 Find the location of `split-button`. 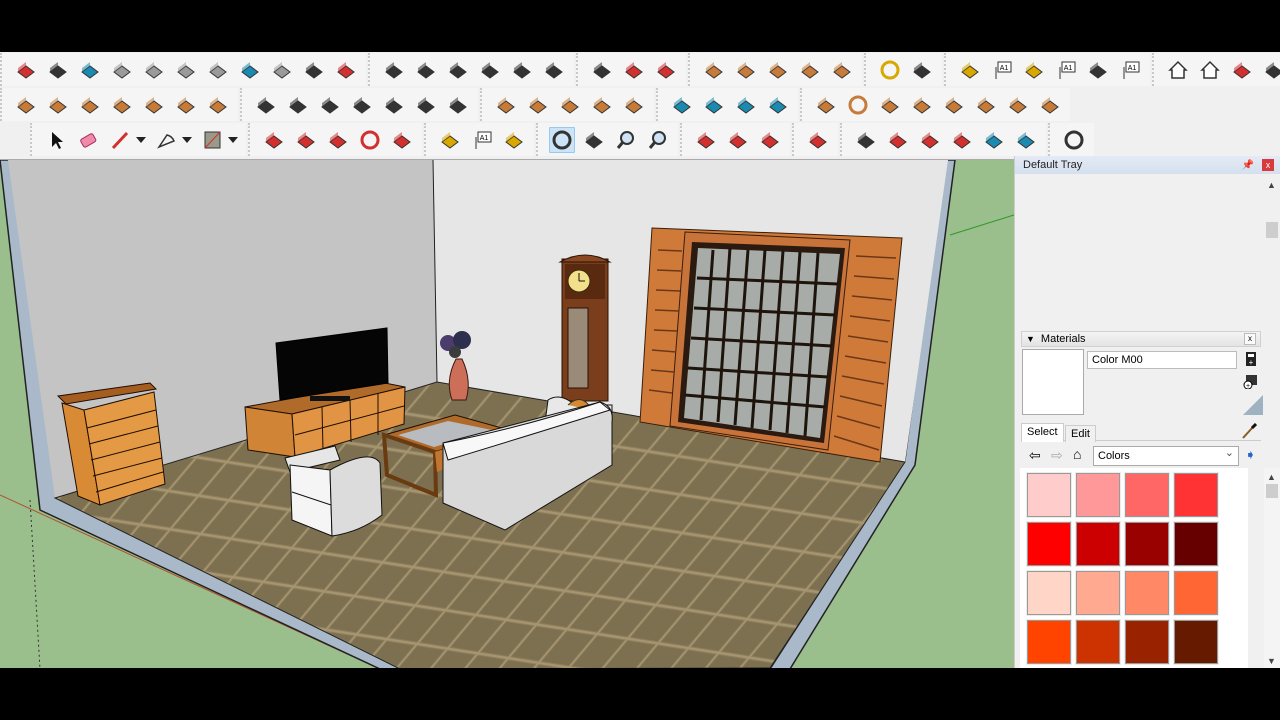

split-button is located at coordinates (1026, 140).